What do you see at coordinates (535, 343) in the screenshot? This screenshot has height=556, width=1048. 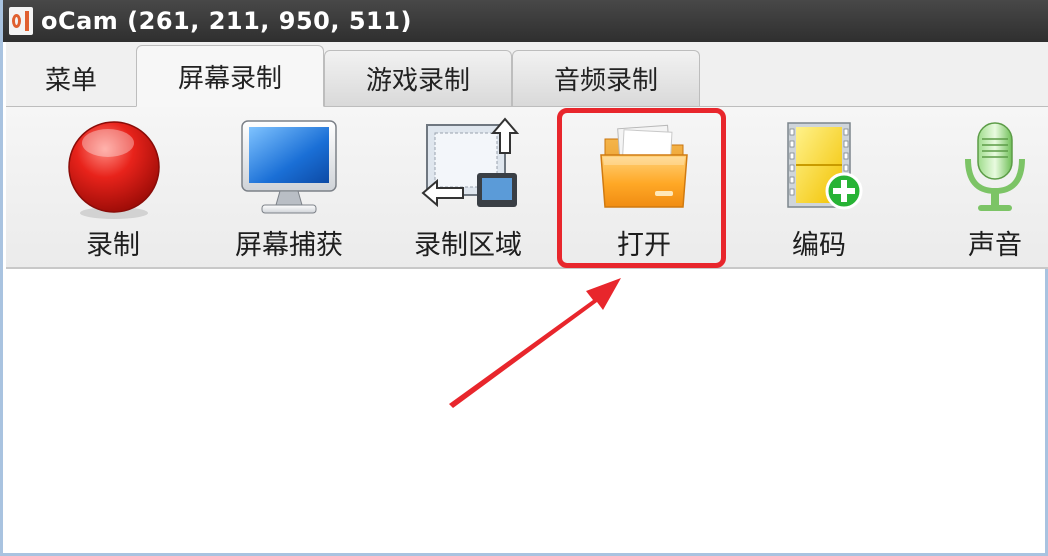 I see `pointer-arrow-icon` at bounding box center [535, 343].